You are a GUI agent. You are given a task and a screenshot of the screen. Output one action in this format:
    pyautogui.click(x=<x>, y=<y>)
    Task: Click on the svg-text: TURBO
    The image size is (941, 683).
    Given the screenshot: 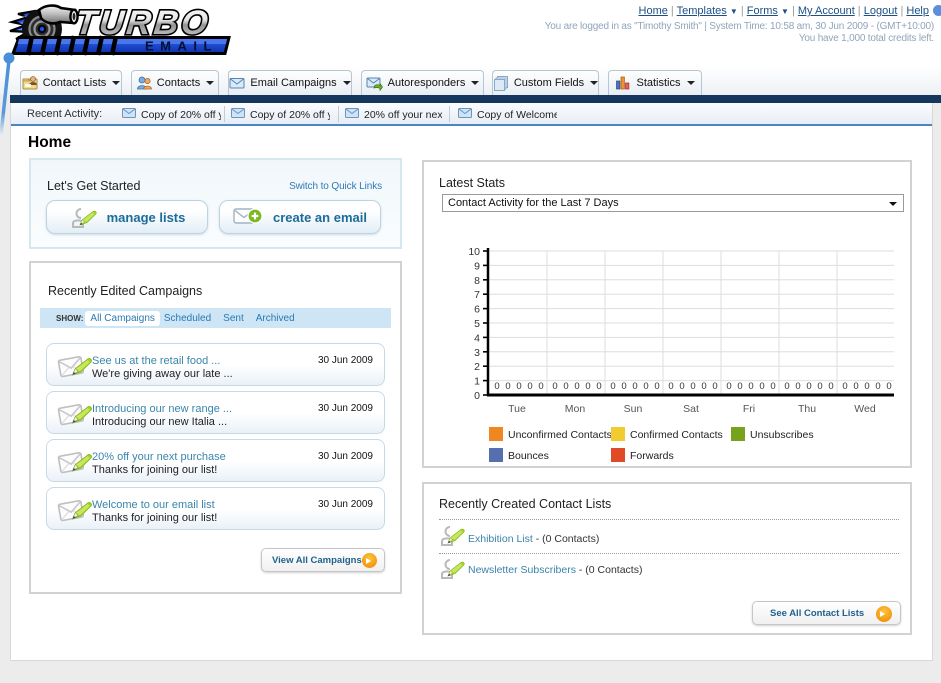 What is the action you would take?
    pyautogui.click(x=143, y=23)
    